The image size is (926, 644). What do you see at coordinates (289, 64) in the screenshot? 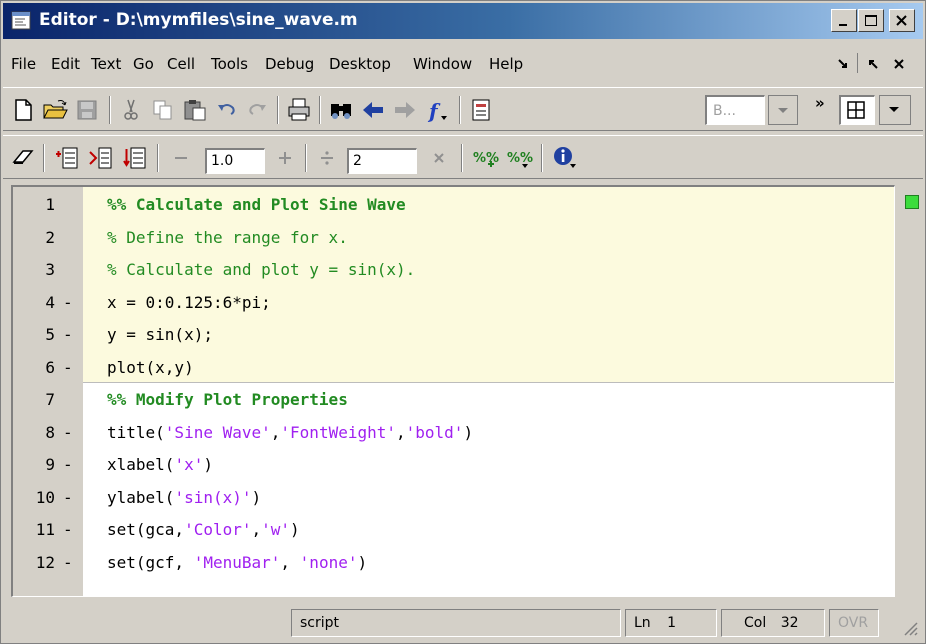
I see `menu-debug: Debug` at bounding box center [289, 64].